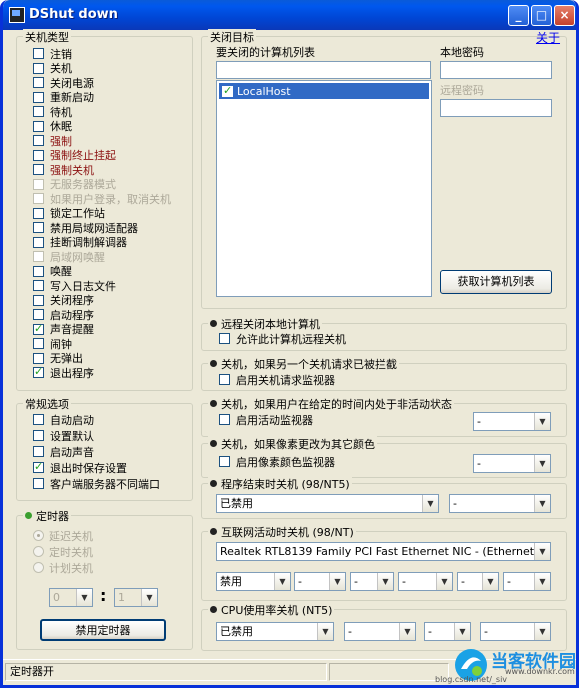  I want to click on radio-circle, so click(38, 535).